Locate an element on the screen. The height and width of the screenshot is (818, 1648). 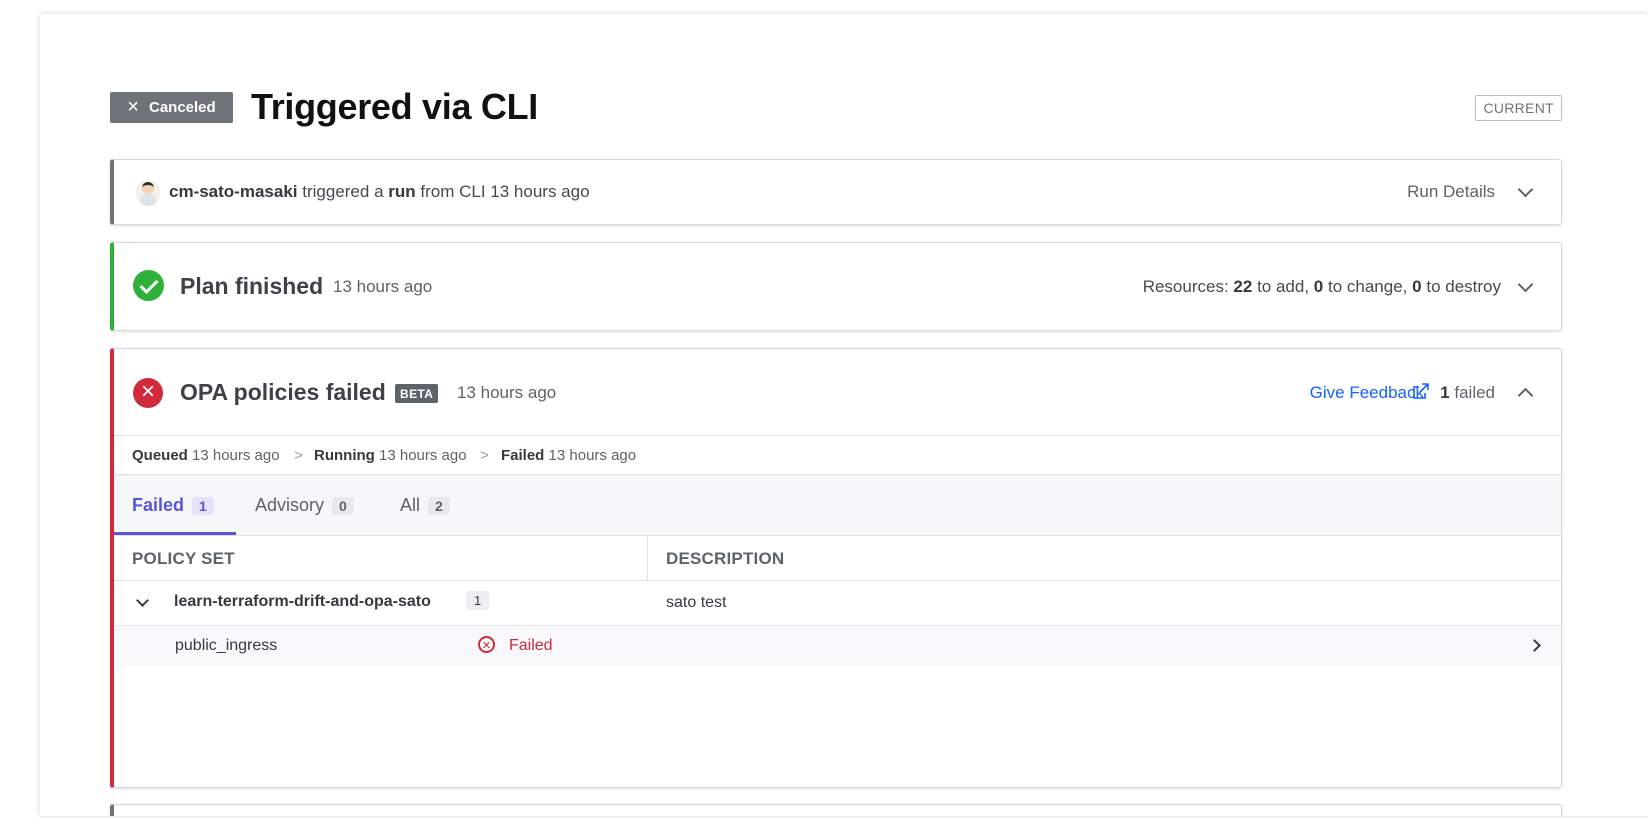
opa-title: OPA policies failed is located at coordinates (283, 392).